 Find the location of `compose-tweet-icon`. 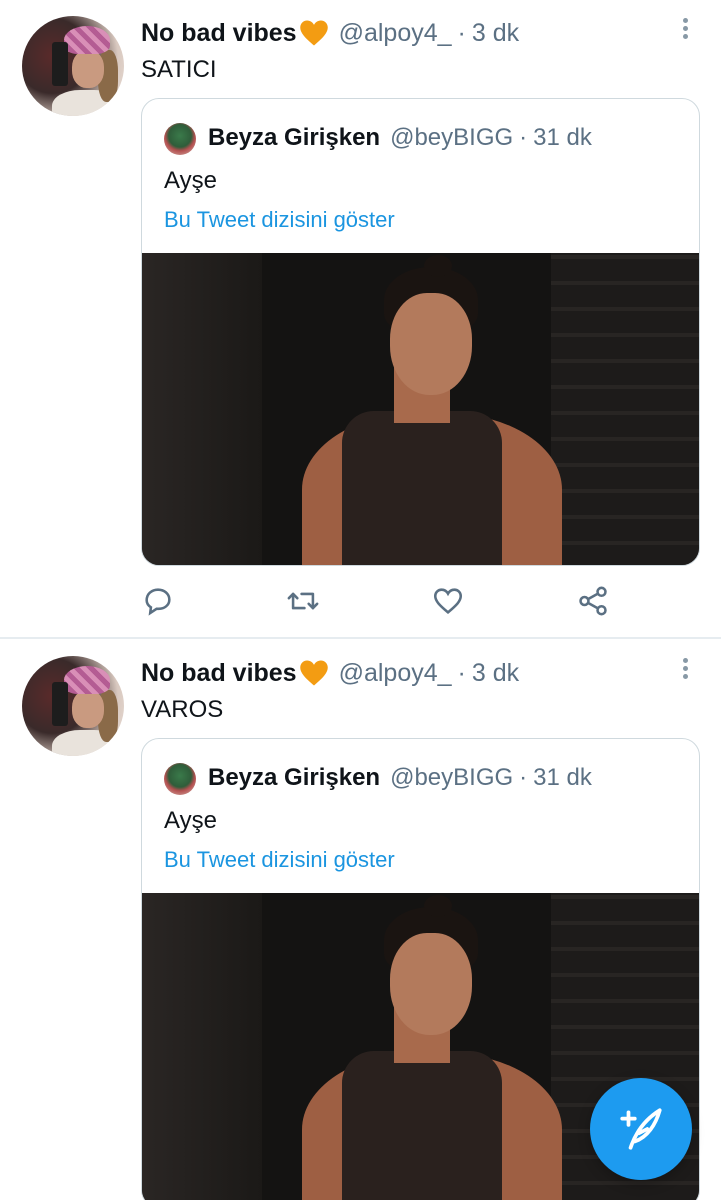

compose-tweet-icon is located at coordinates (641, 1129).